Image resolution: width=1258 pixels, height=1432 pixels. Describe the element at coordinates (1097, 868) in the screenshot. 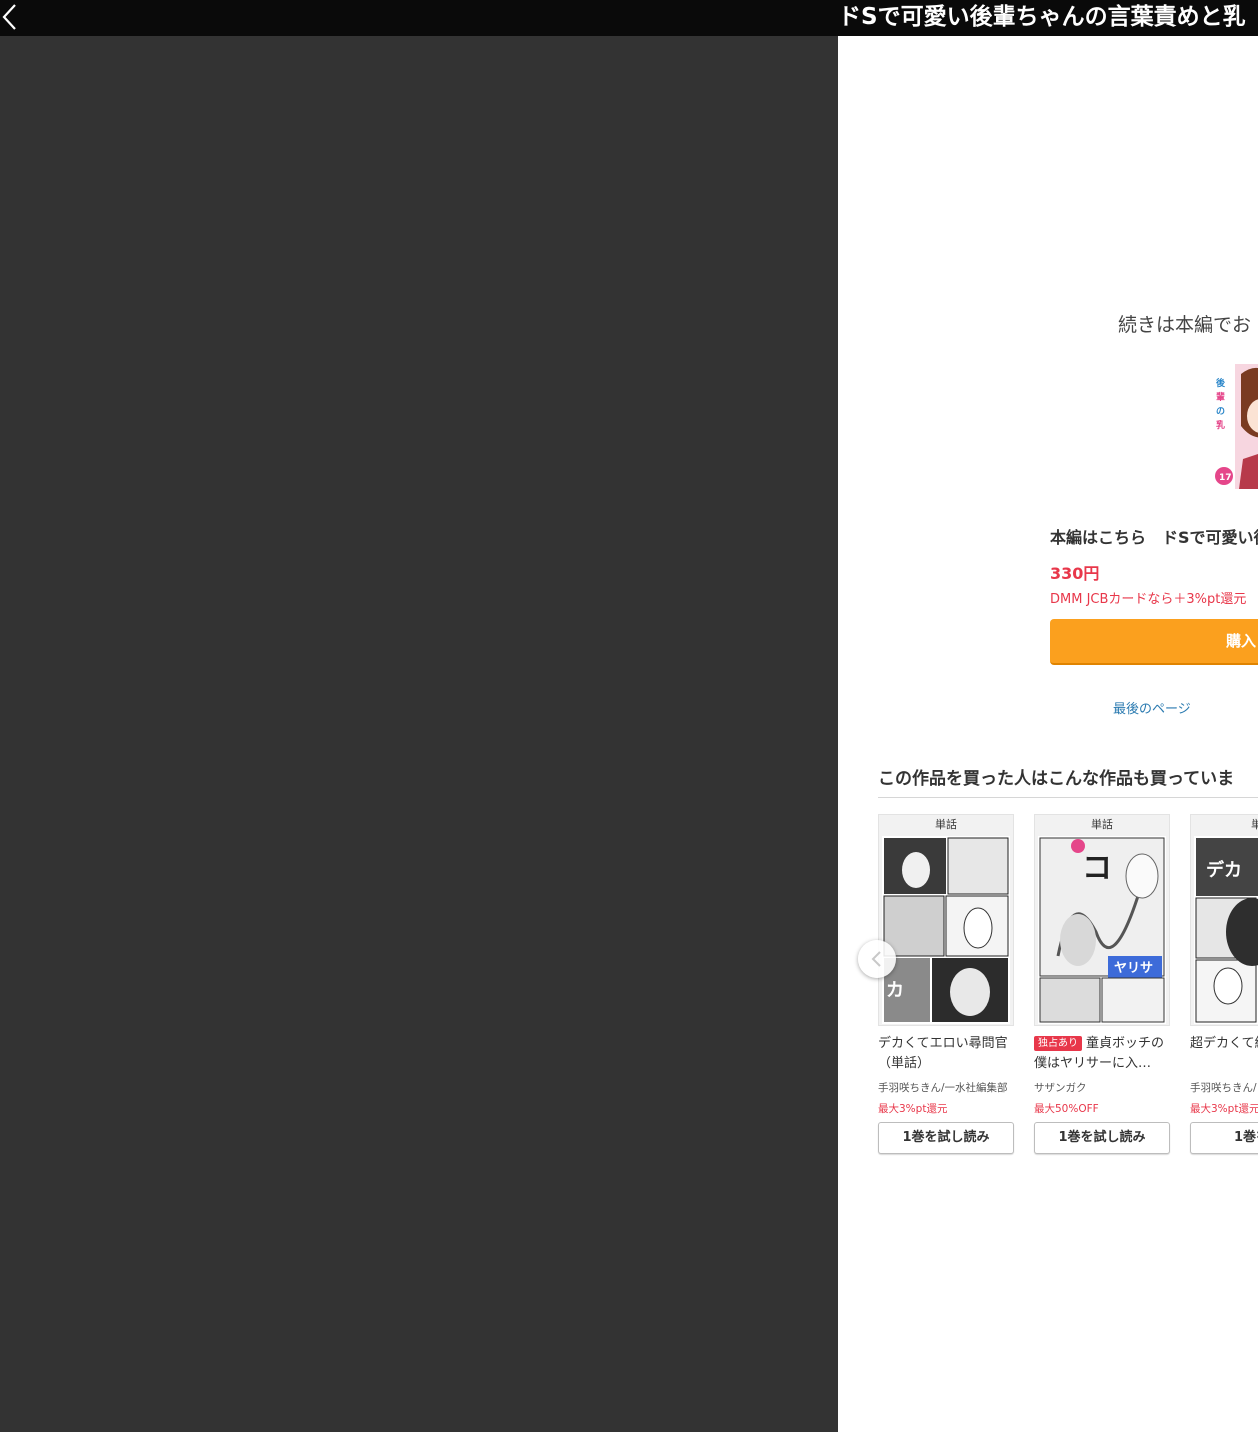

I see `svg-text: コ` at that location.